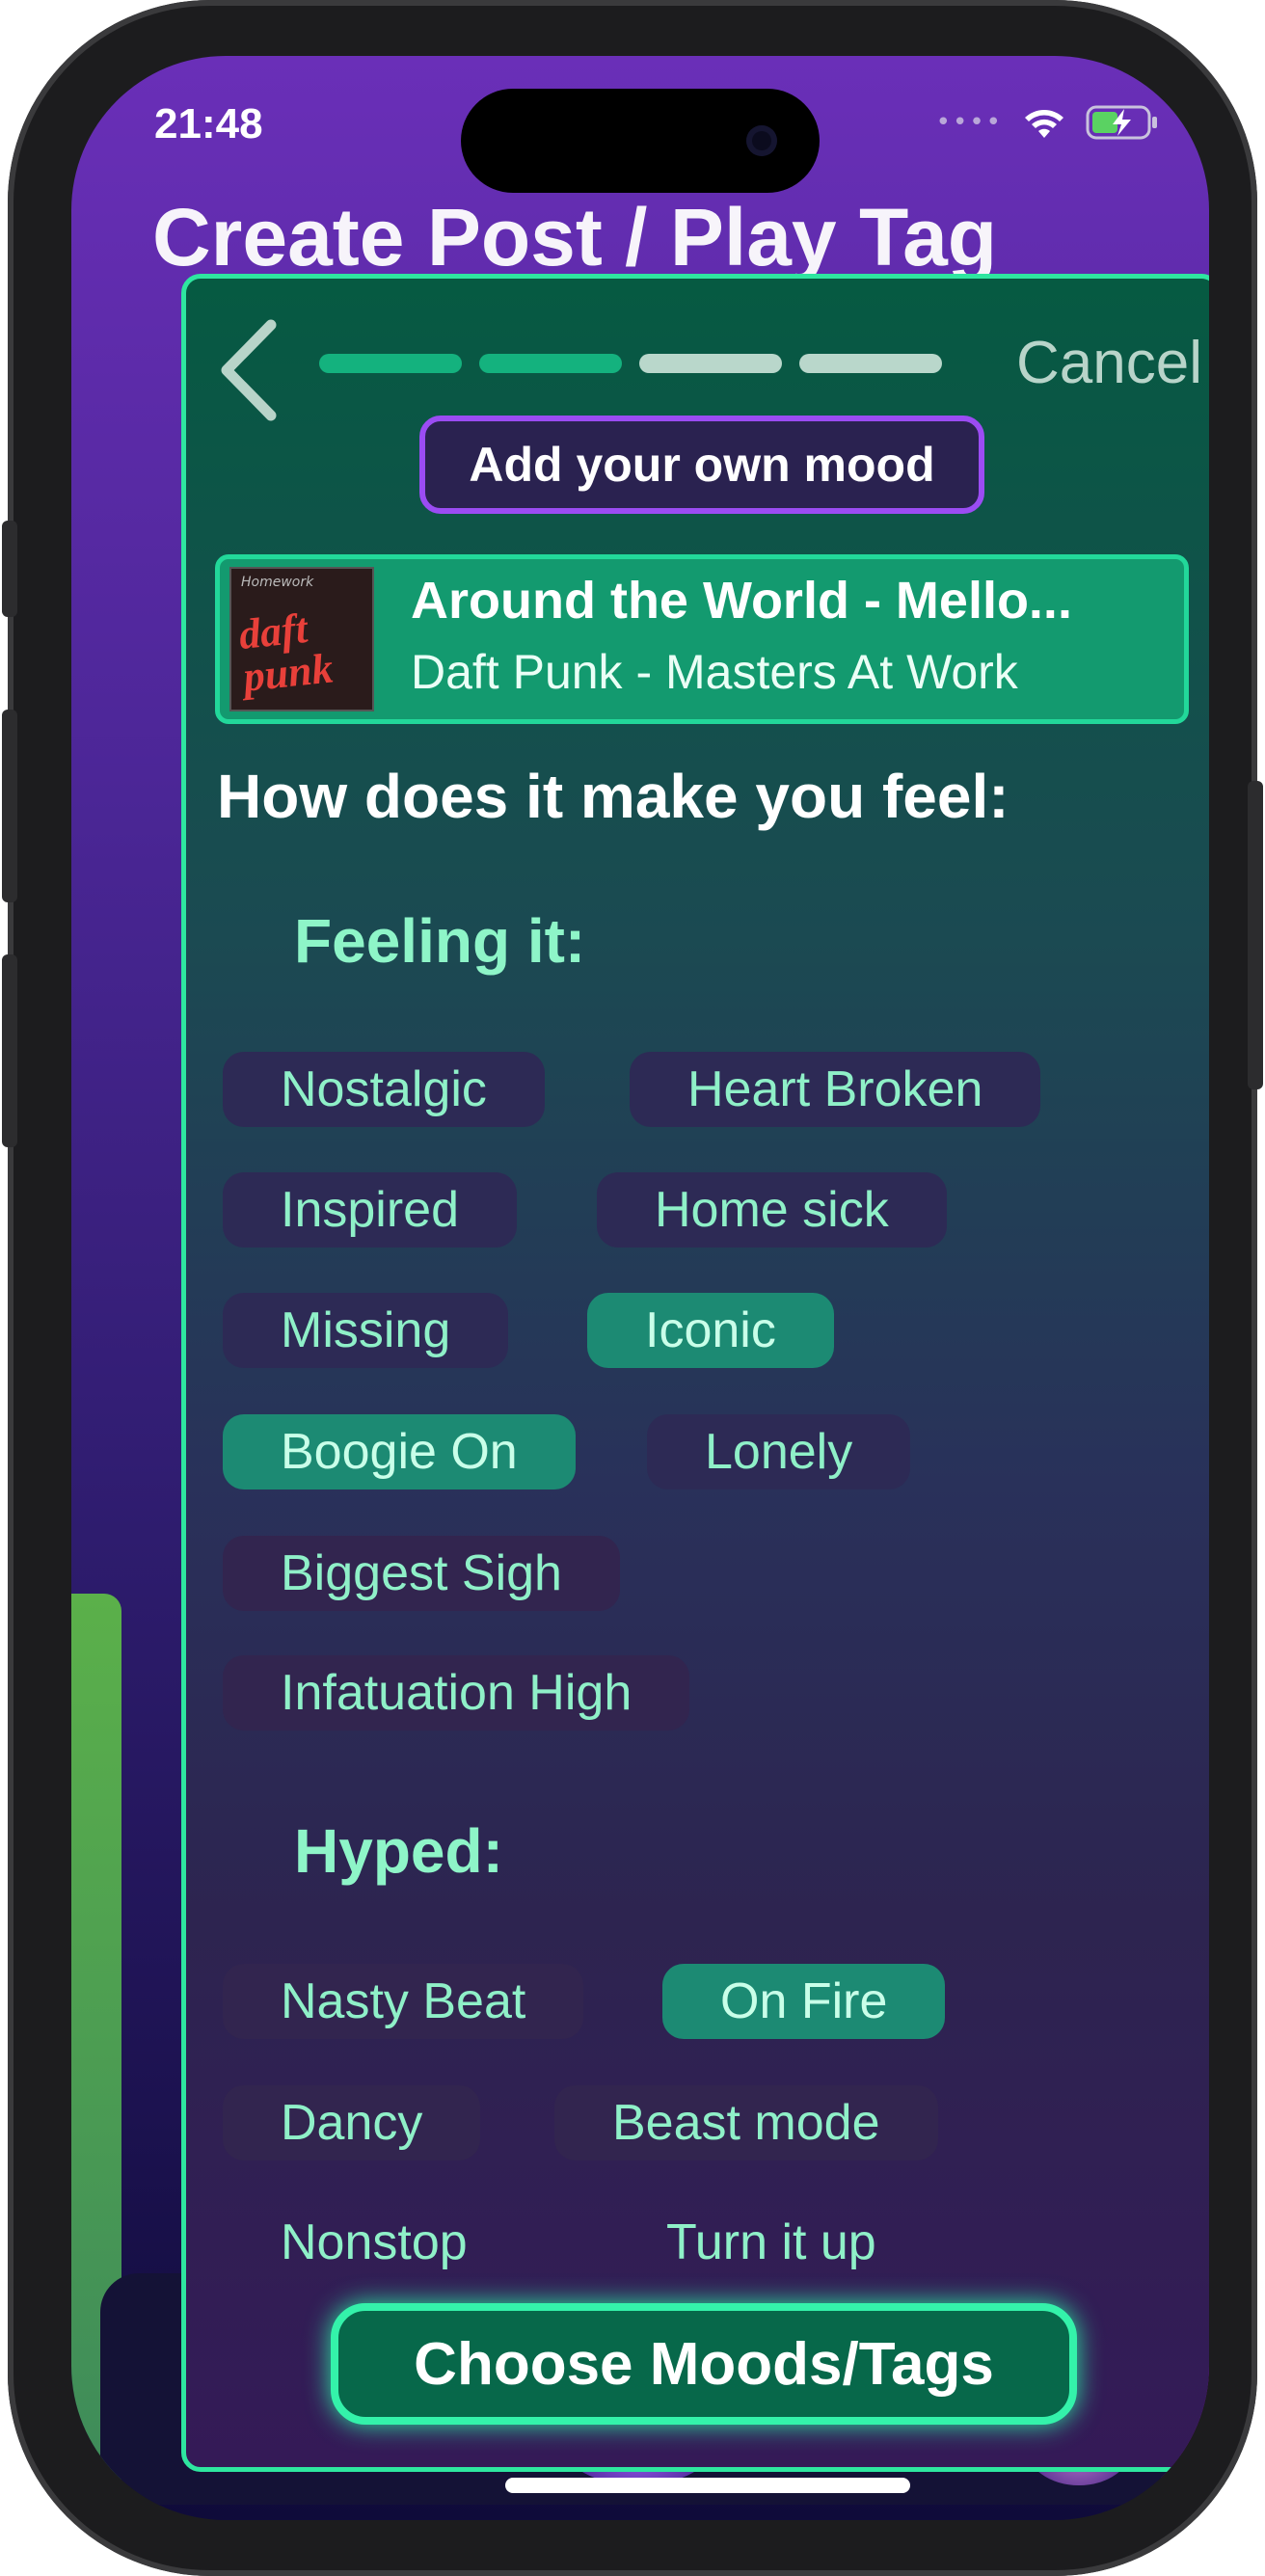 The image size is (1265, 2576). Describe the element at coordinates (9, 1051) in the screenshot. I see `volume-down-button` at that location.